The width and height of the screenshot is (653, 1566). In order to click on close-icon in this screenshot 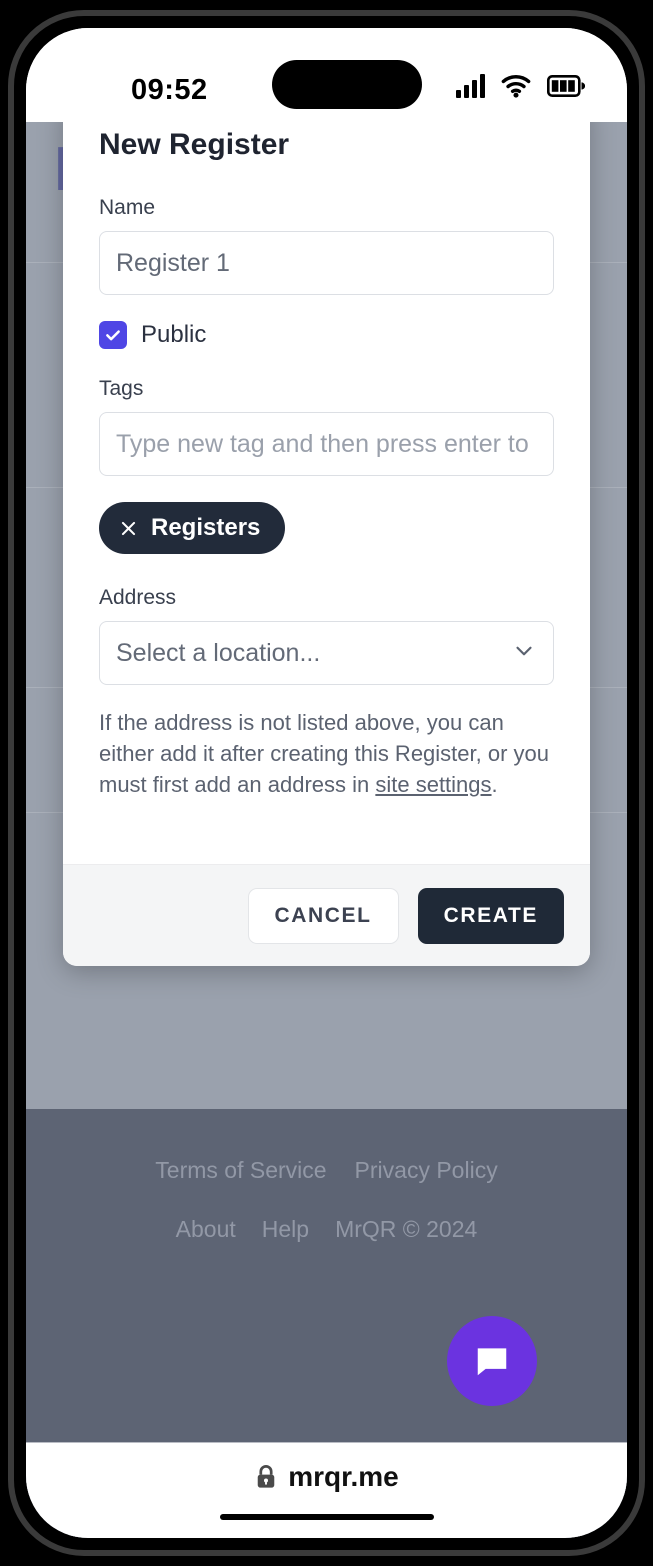, I will do `click(128, 528)`.